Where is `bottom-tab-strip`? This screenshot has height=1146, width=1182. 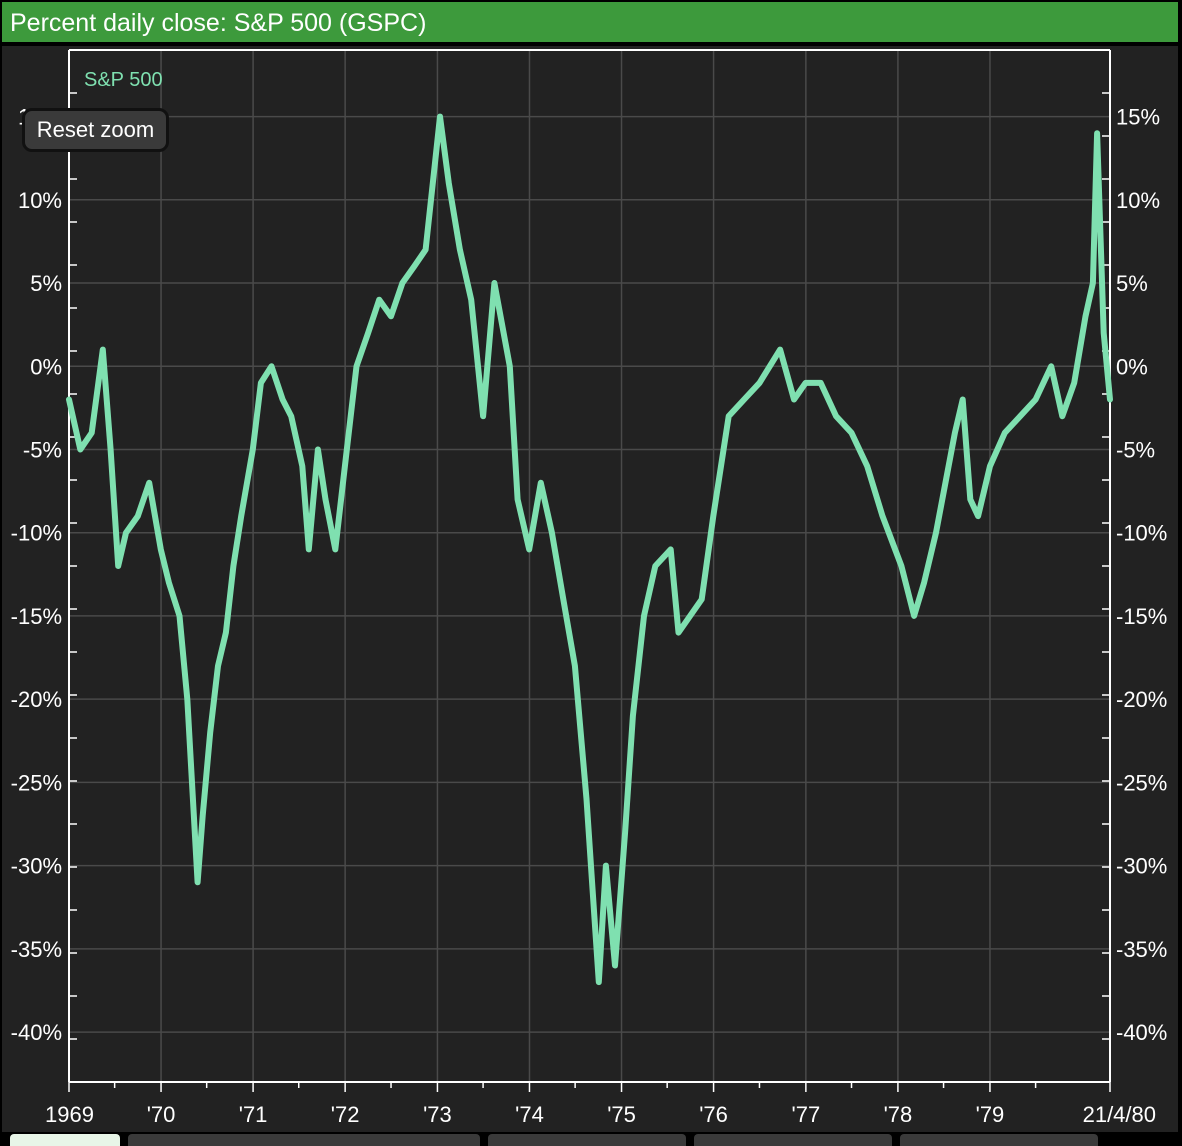 bottom-tab-strip is located at coordinates (591, 1140).